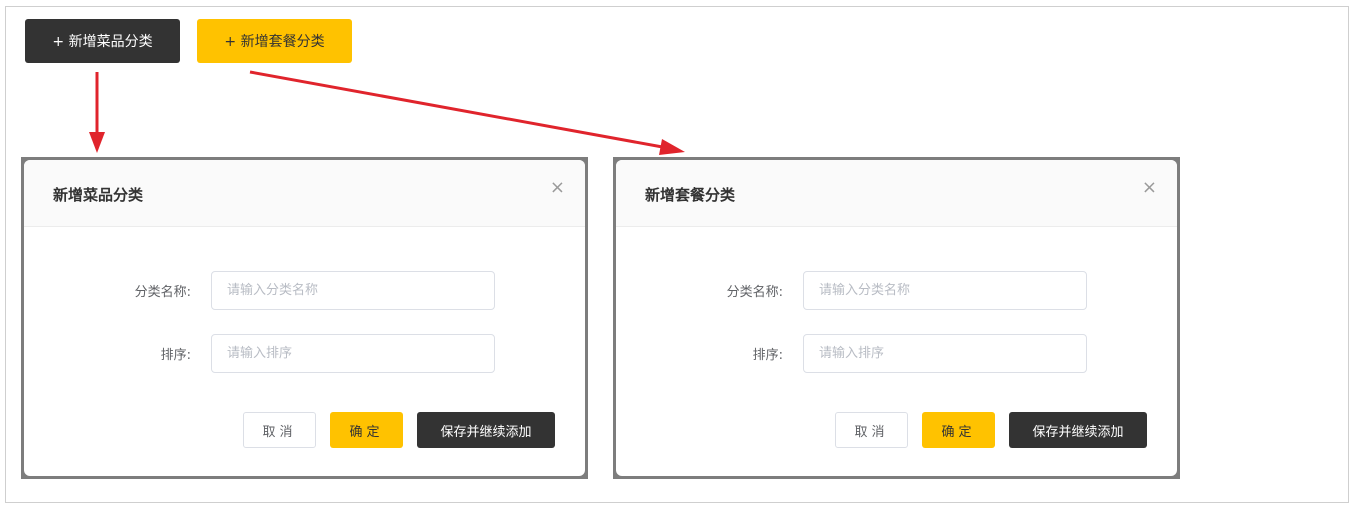  Describe the element at coordinates (896, 193) in the screenshot. I see `dialog-header: 新增套餐分类 ×` at that location.